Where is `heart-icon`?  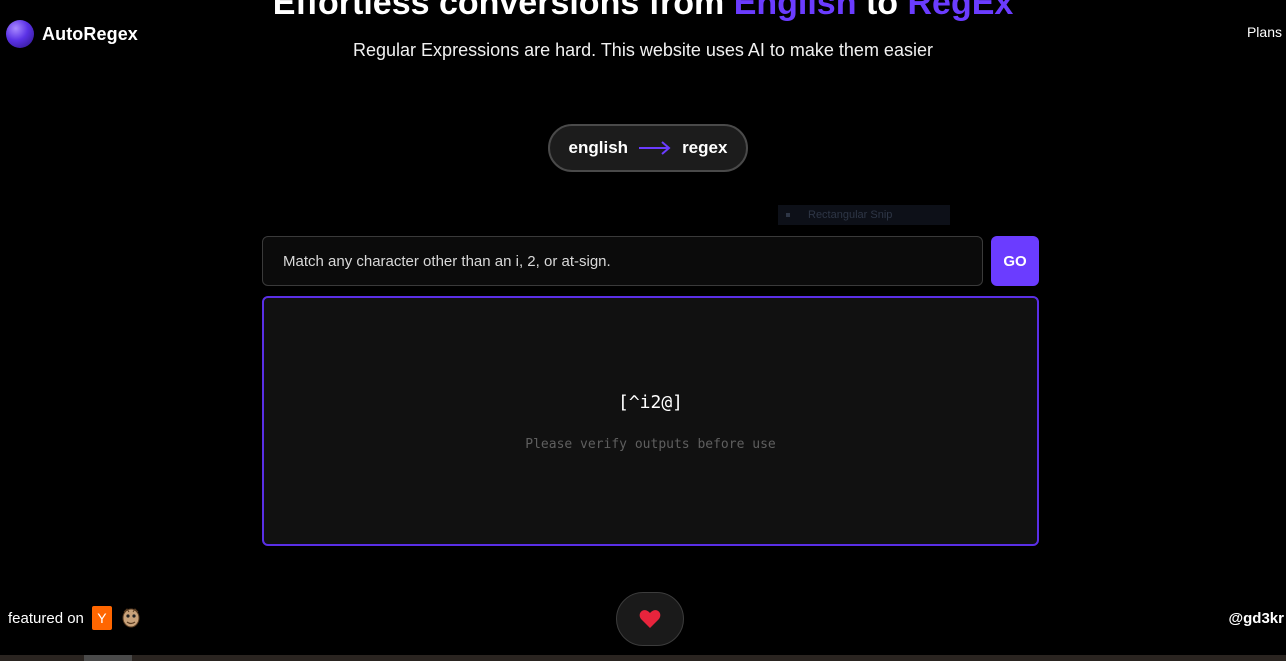 heart-icon is located at coordinates (650, 619).